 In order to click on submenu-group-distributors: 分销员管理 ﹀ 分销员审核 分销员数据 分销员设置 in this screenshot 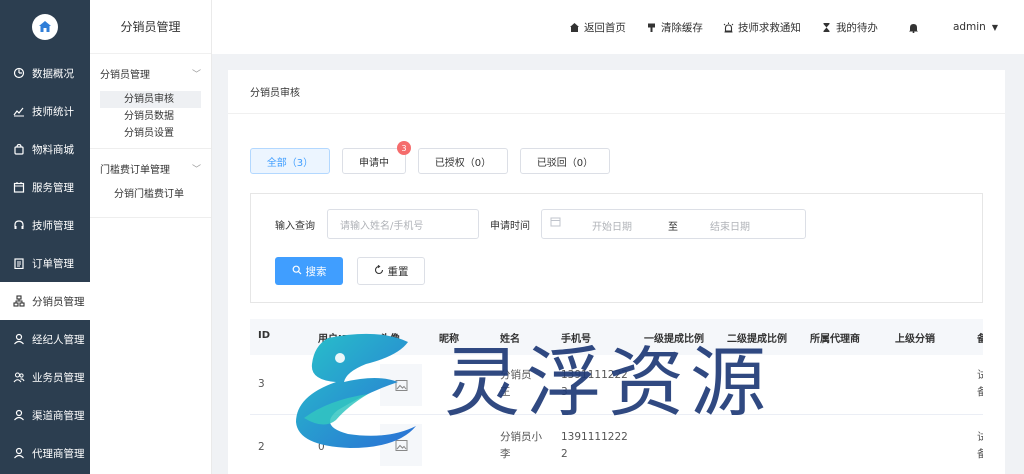, I will do `click(150, 101)`.